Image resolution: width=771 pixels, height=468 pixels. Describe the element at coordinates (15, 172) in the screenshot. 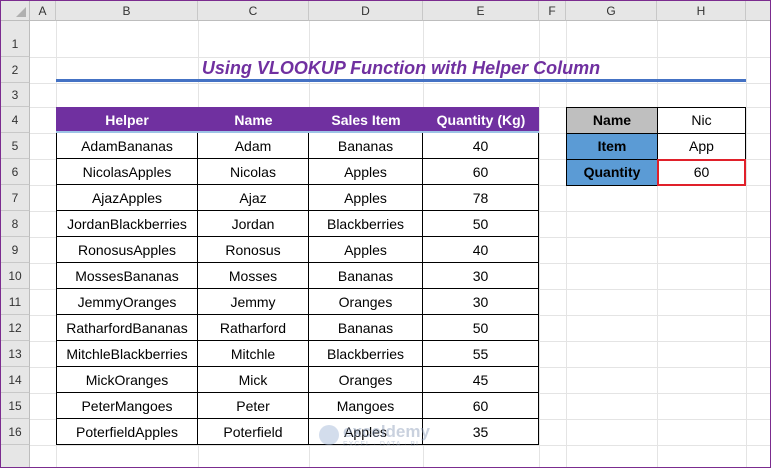

I see `row-header-6: 6` at that location.